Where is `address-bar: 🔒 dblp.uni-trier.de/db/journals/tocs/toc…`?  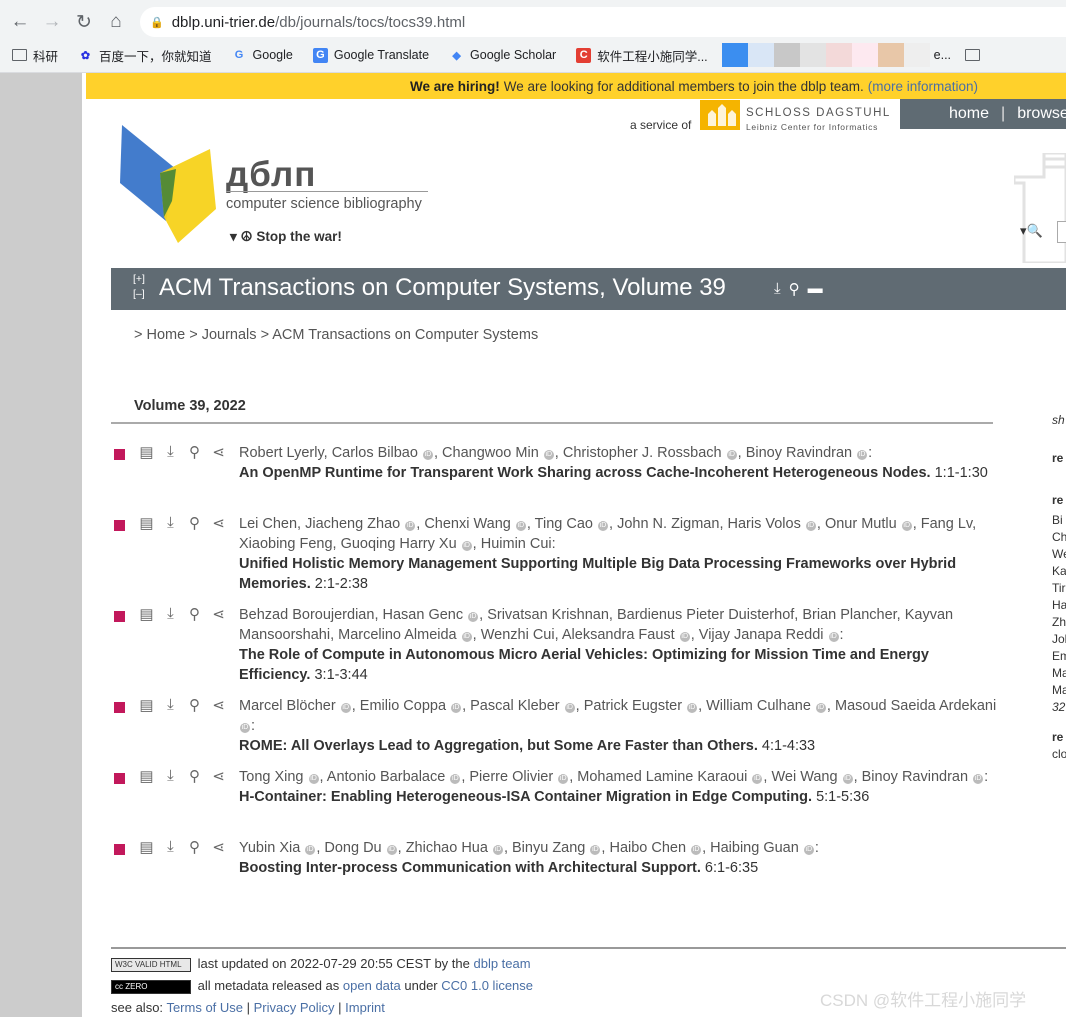 address-bar: 🔒 dblp.uni-trier.de/db/journals/tocs/toc… is located at coordinates (603, 22).